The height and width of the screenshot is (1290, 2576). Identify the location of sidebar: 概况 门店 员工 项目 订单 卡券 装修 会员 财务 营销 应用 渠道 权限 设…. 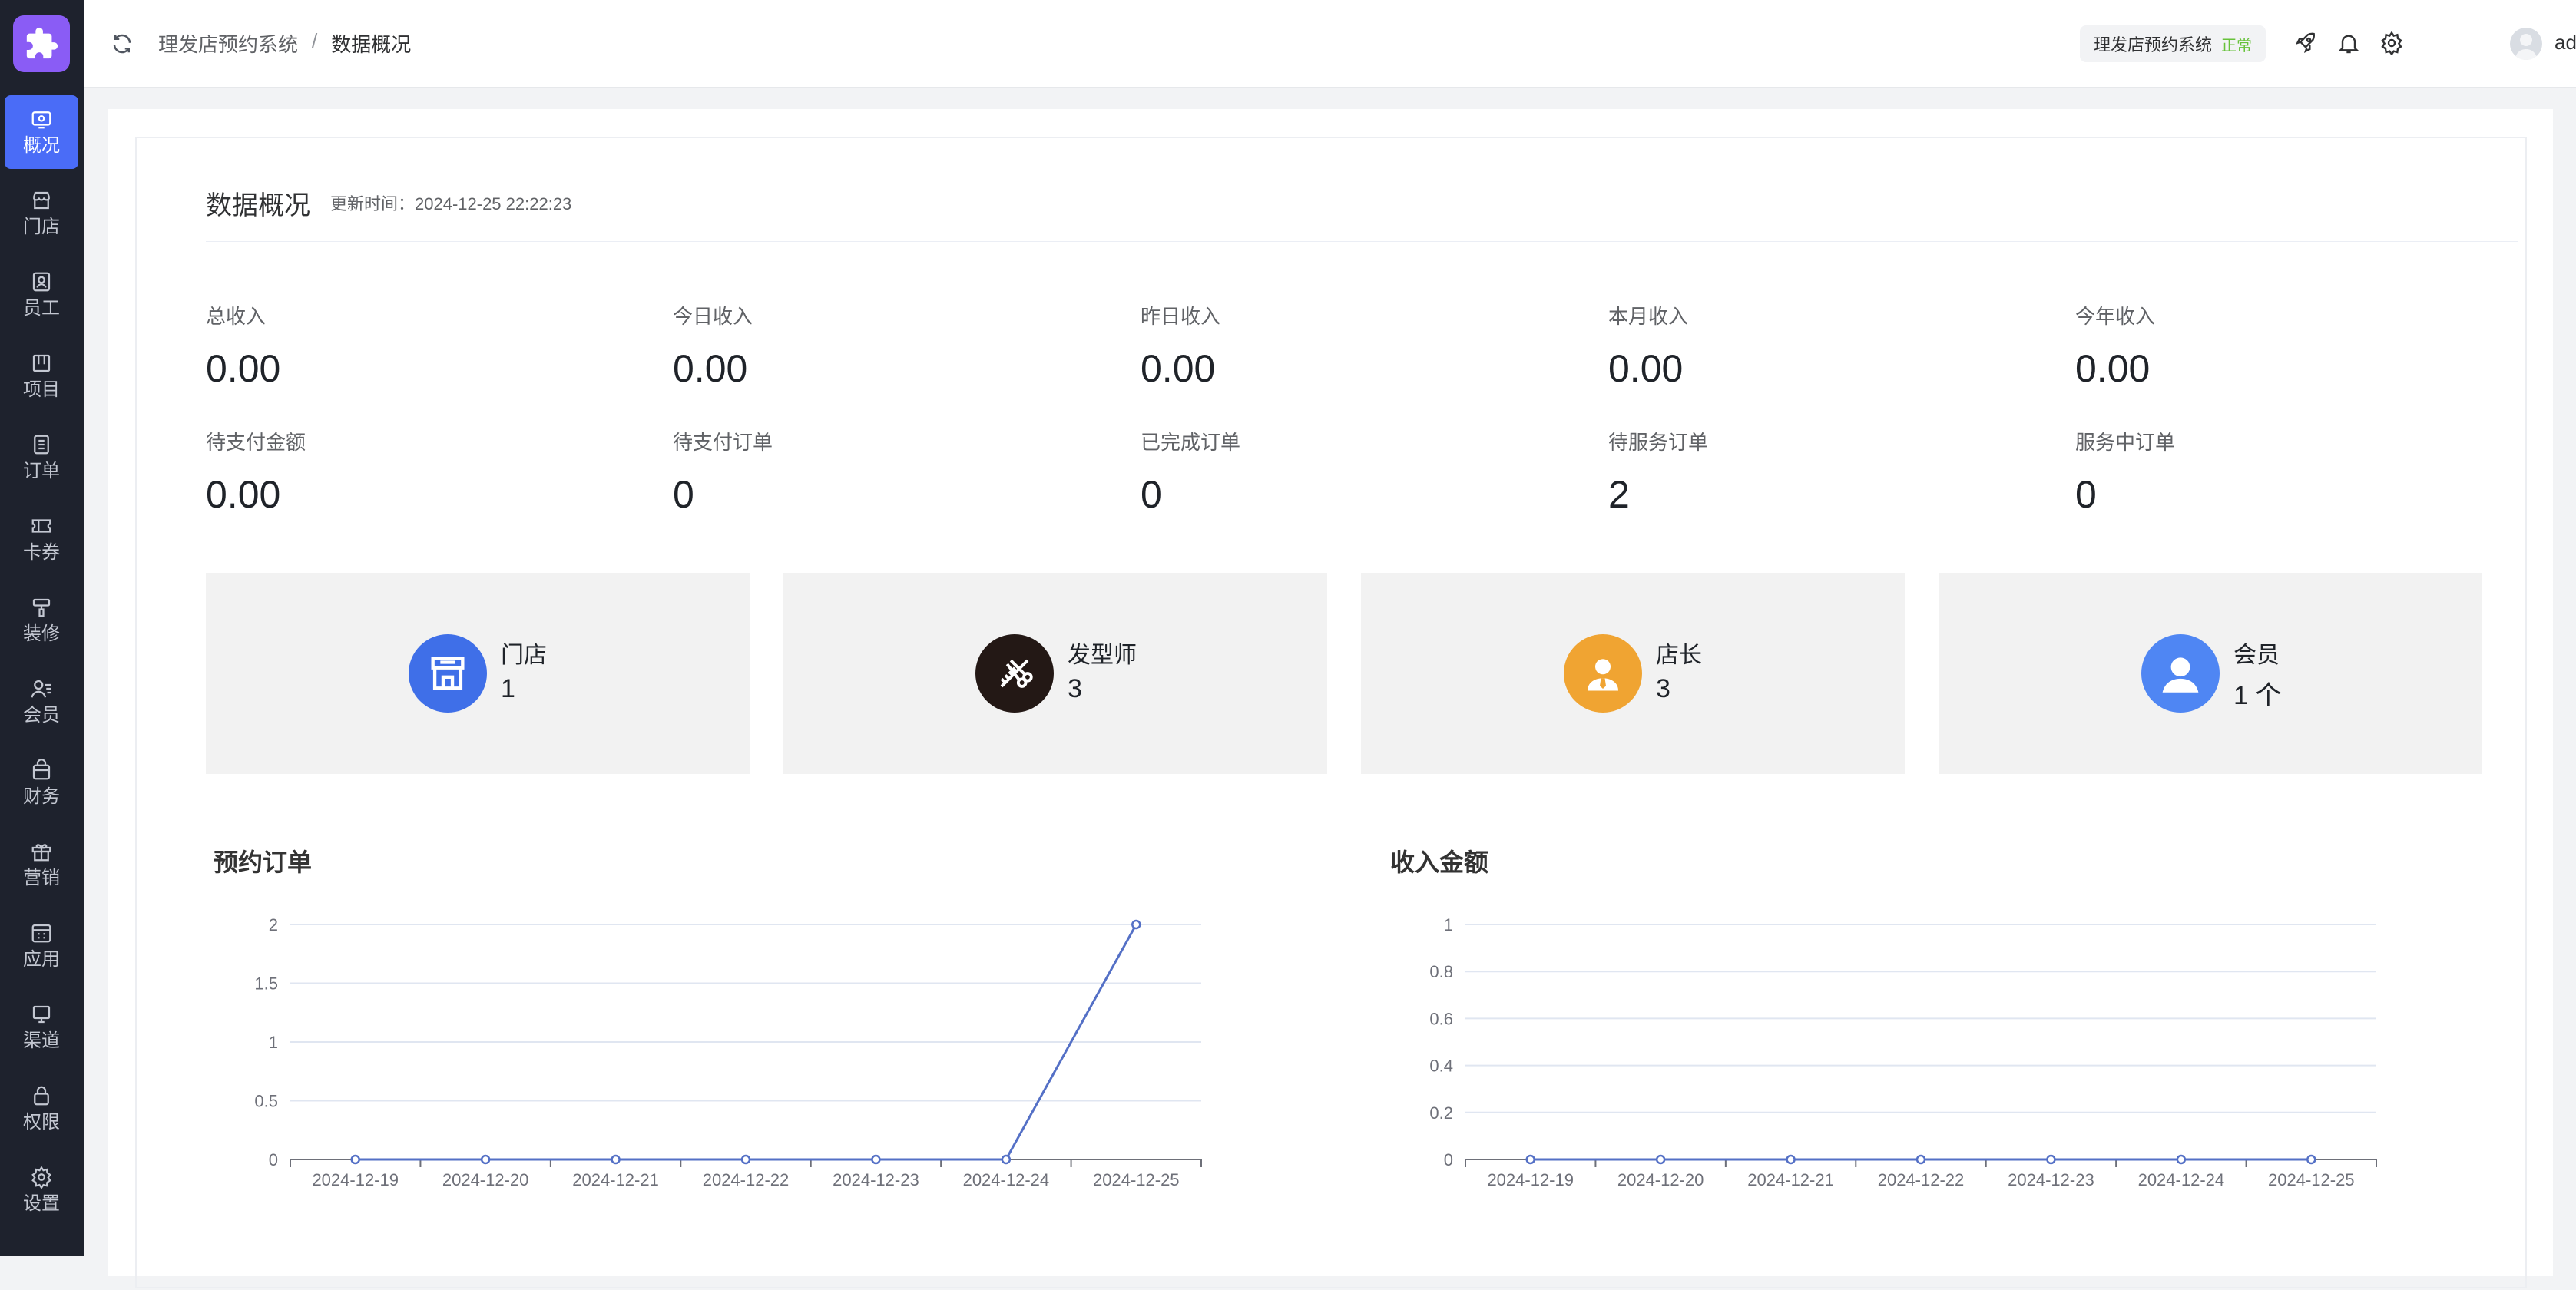
(42, 628).